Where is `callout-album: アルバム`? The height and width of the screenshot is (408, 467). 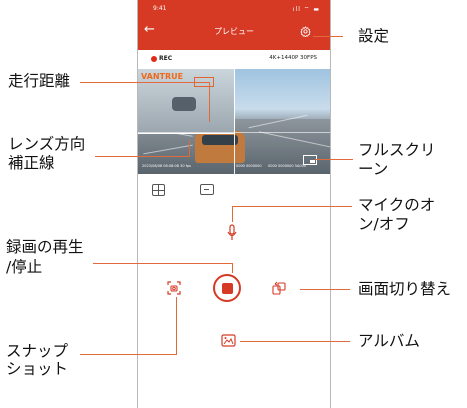
callout-album: アルバム is located at coordinates (389, 341).